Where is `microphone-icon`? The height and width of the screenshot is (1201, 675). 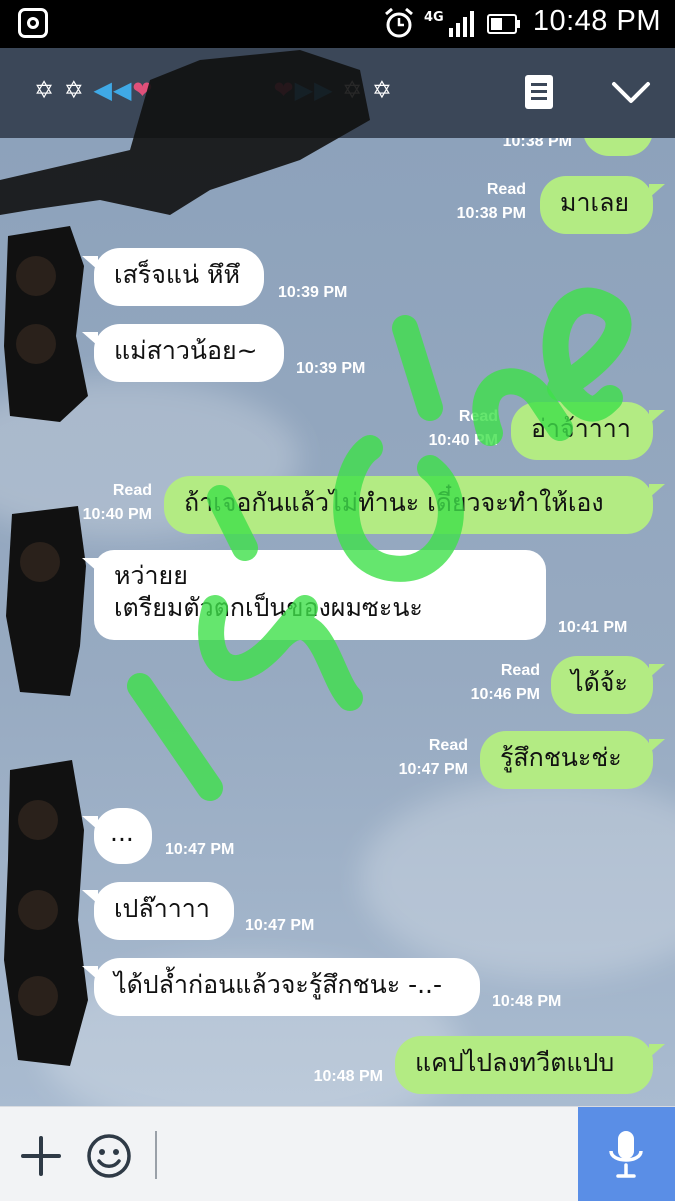
microphone-icon is located at coordinates (626, 1154).